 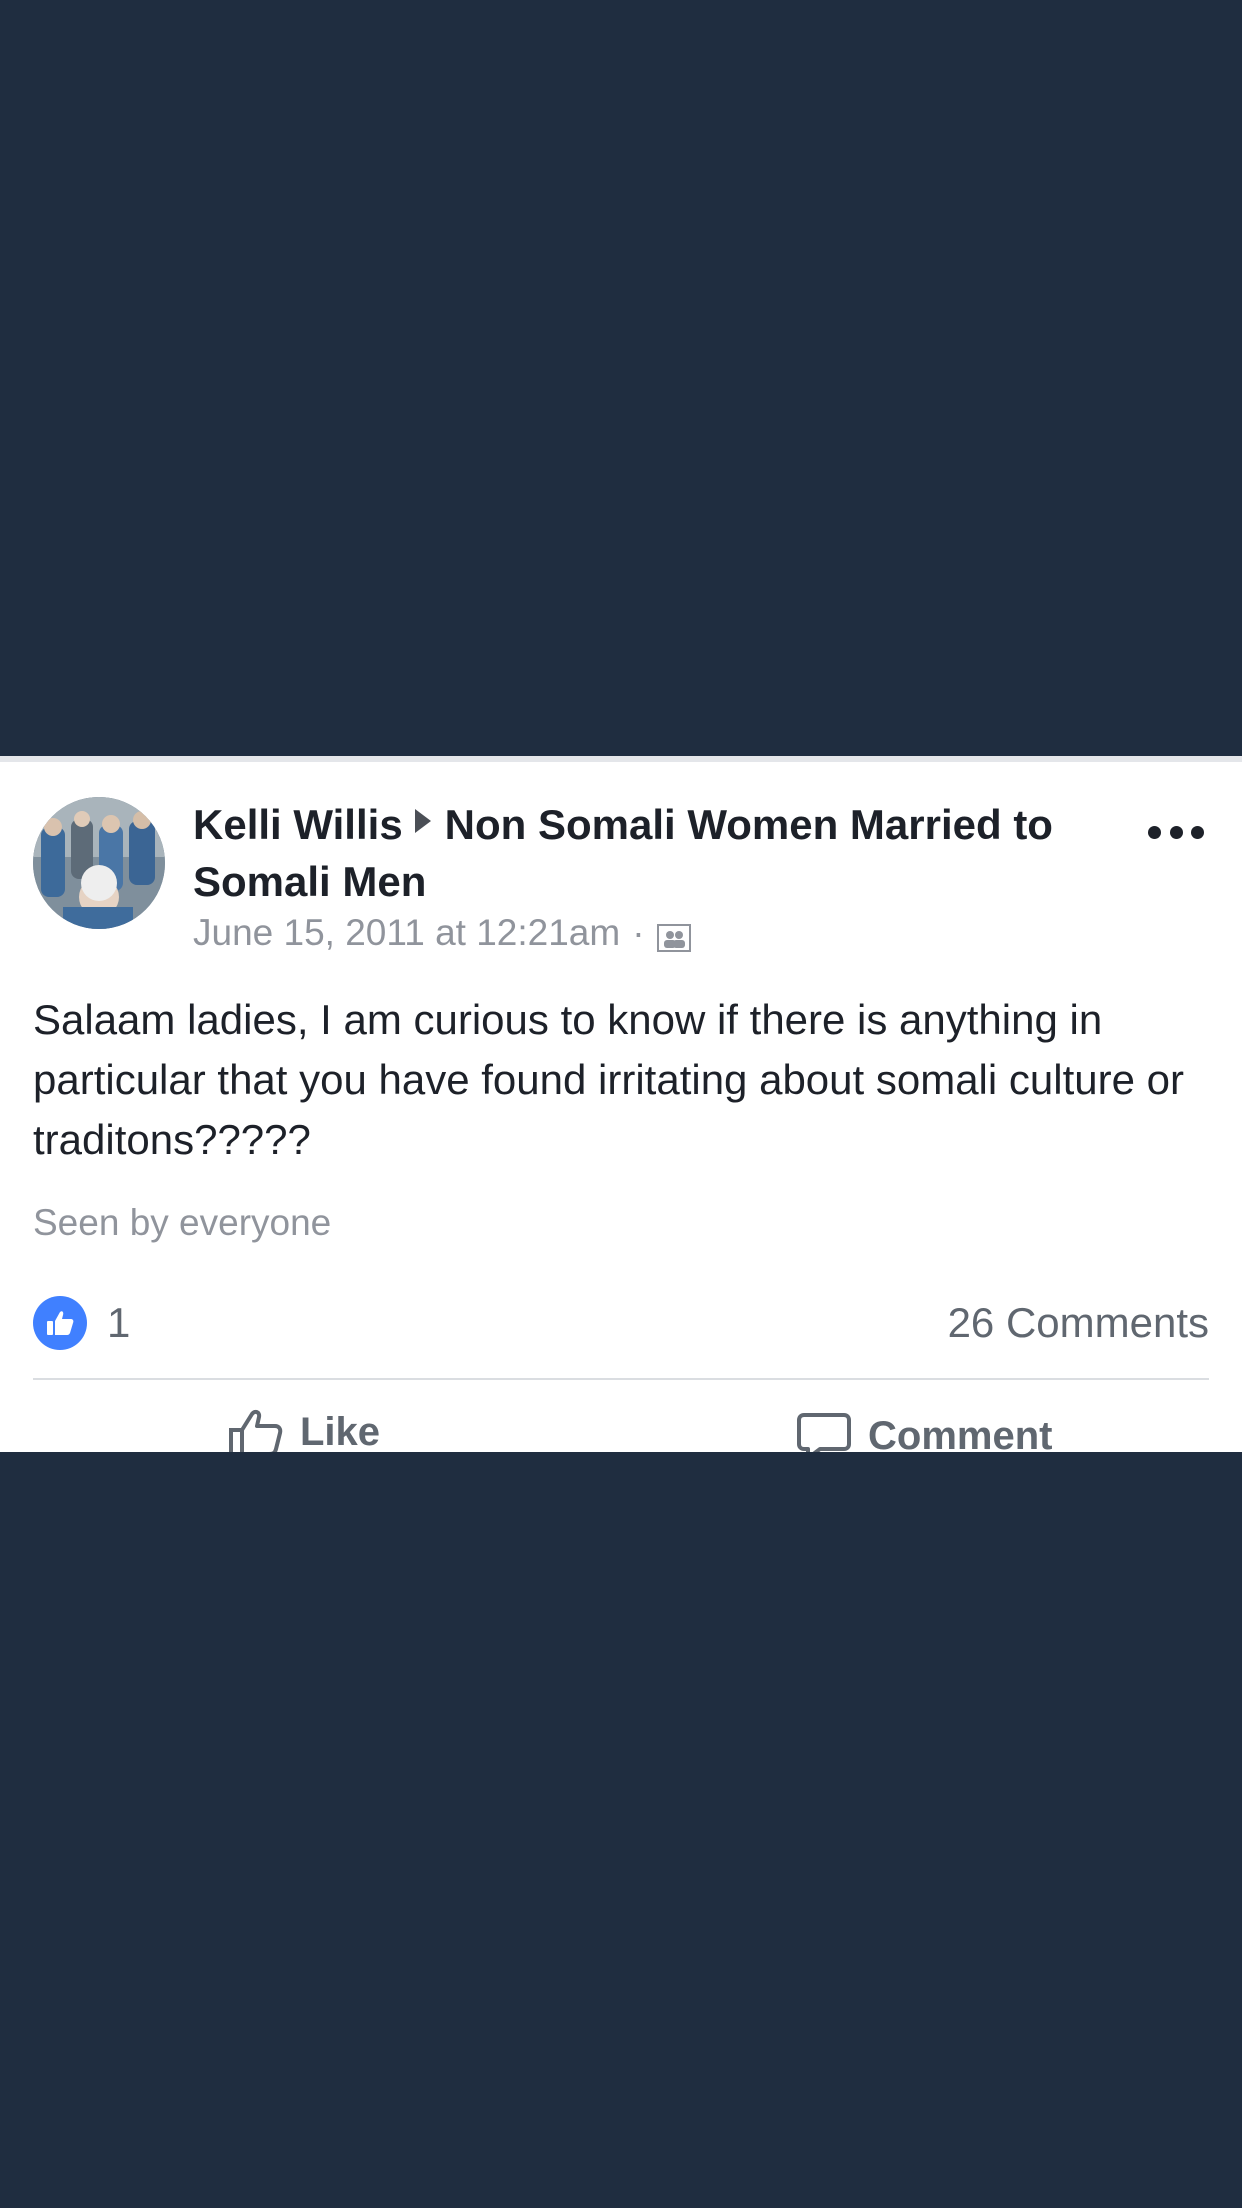 I want to click on thumbs-up-icon, so click(x=256, y=1430).